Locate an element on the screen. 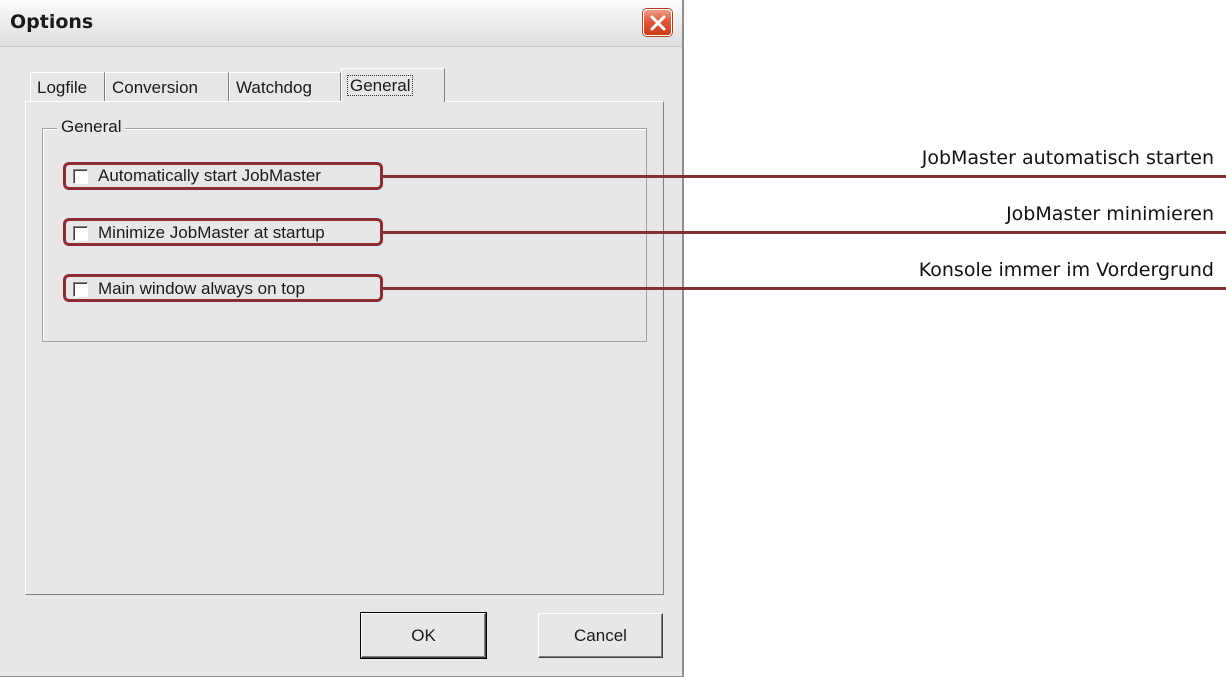 The height and width of the screenshot is (677, 1226). tab-label: General is located at coordinates (380, 85).